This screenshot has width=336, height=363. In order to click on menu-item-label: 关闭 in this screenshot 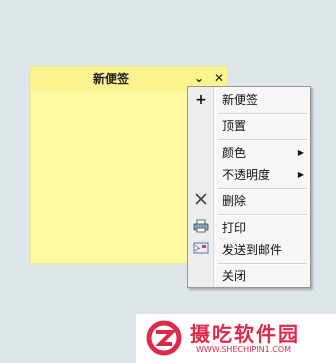, I will do `click(234, 276)`.